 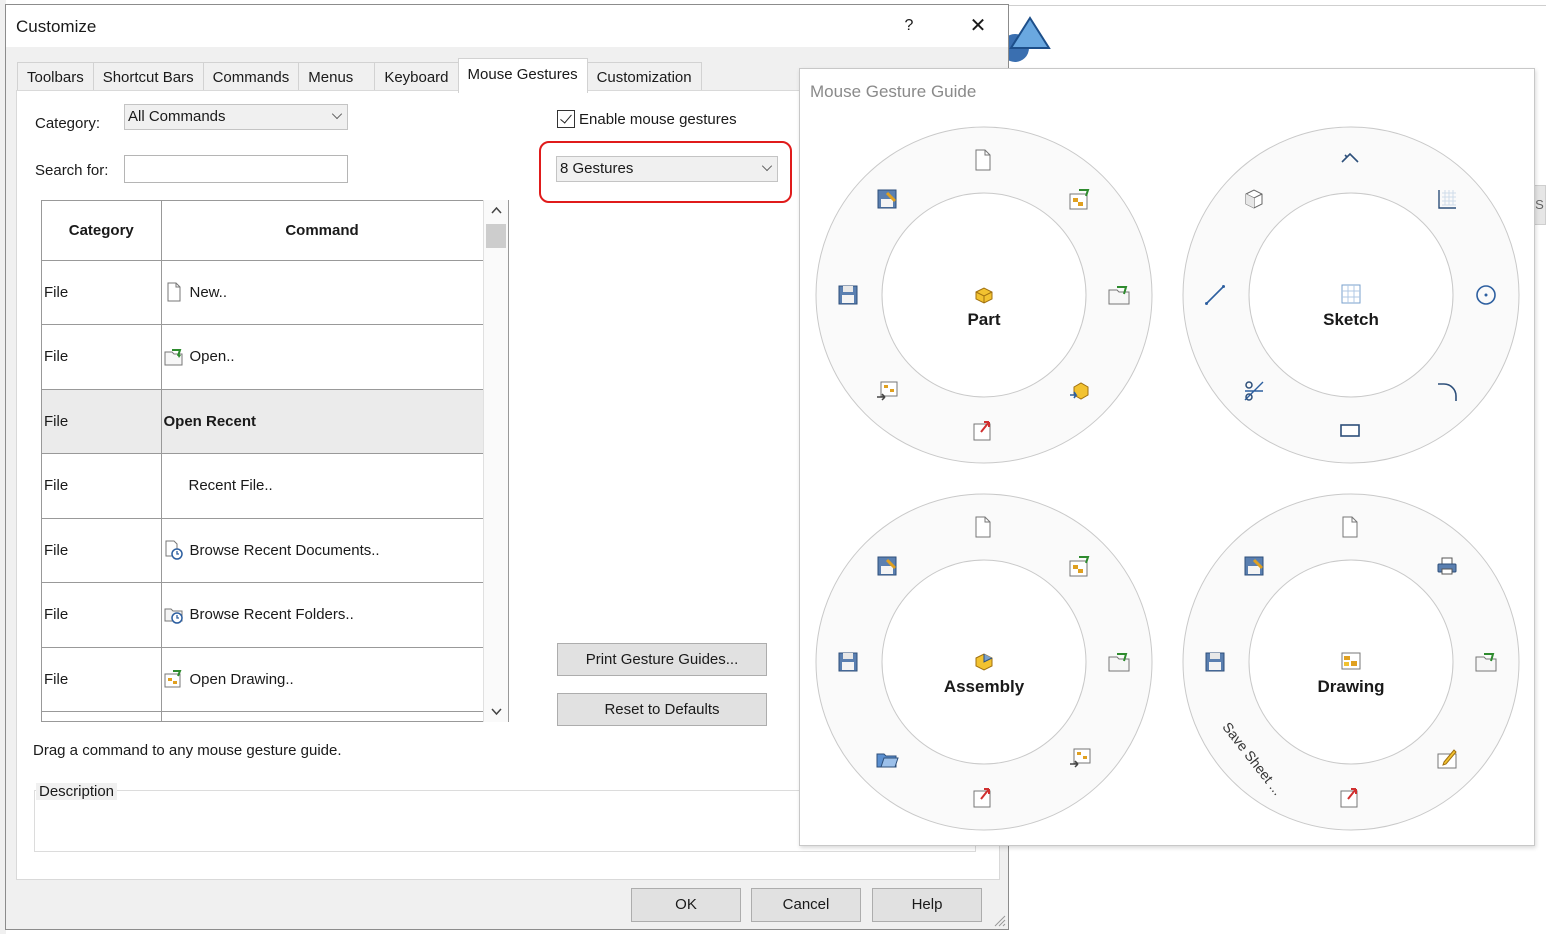 What do you see at coordinates (496, 236) in the screenshot?
I see `scroll-thumb` at bounding box center [496, 236].